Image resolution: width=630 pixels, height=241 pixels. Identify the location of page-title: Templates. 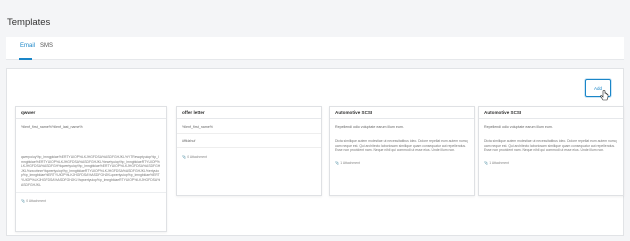
(29, 22).